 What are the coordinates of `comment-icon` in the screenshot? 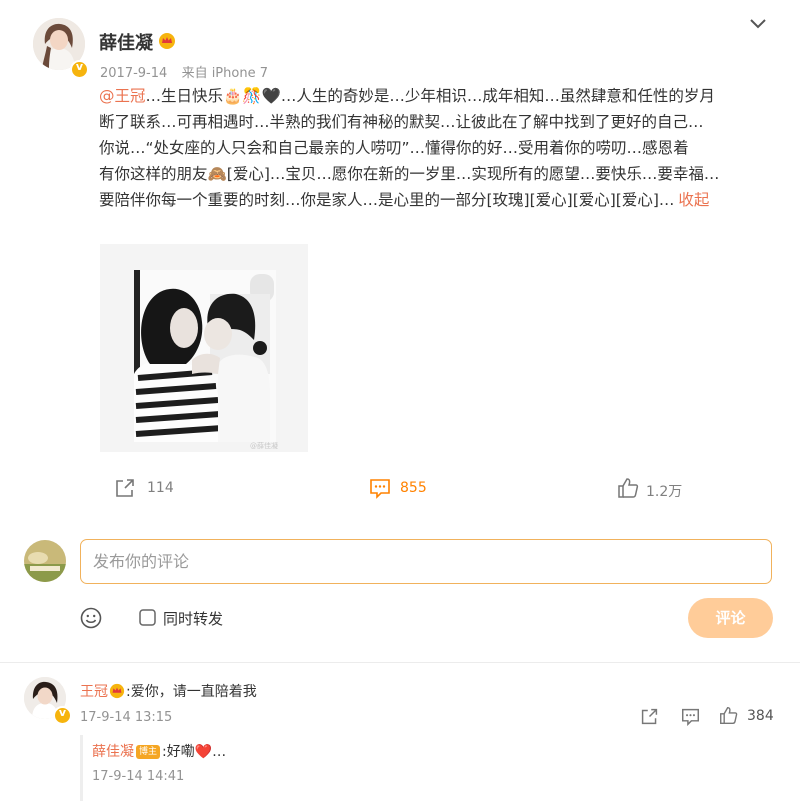 It's located at (380, 488).